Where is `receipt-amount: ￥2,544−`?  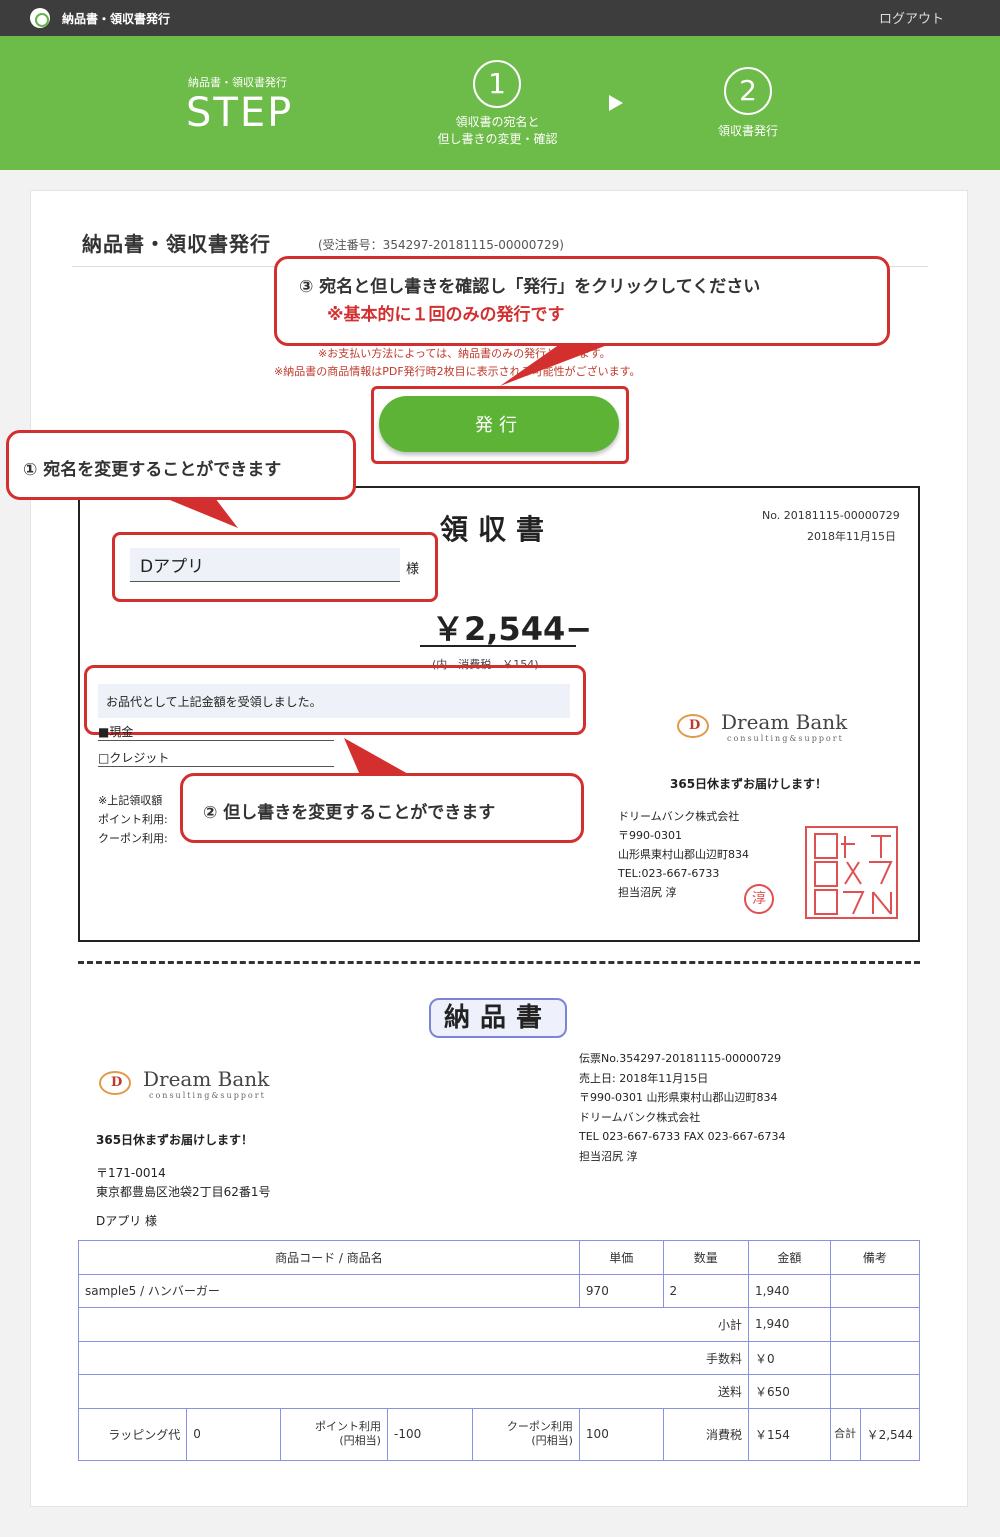
receipt-amount: ￥2,544− is located at coordinates (512, 629).